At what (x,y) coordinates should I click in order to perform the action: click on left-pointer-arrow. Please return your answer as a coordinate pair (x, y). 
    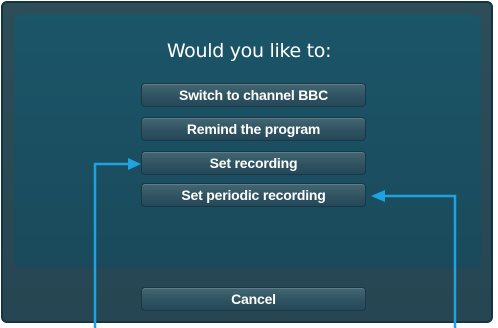
    Looking at the image, I should click on (117, 243).